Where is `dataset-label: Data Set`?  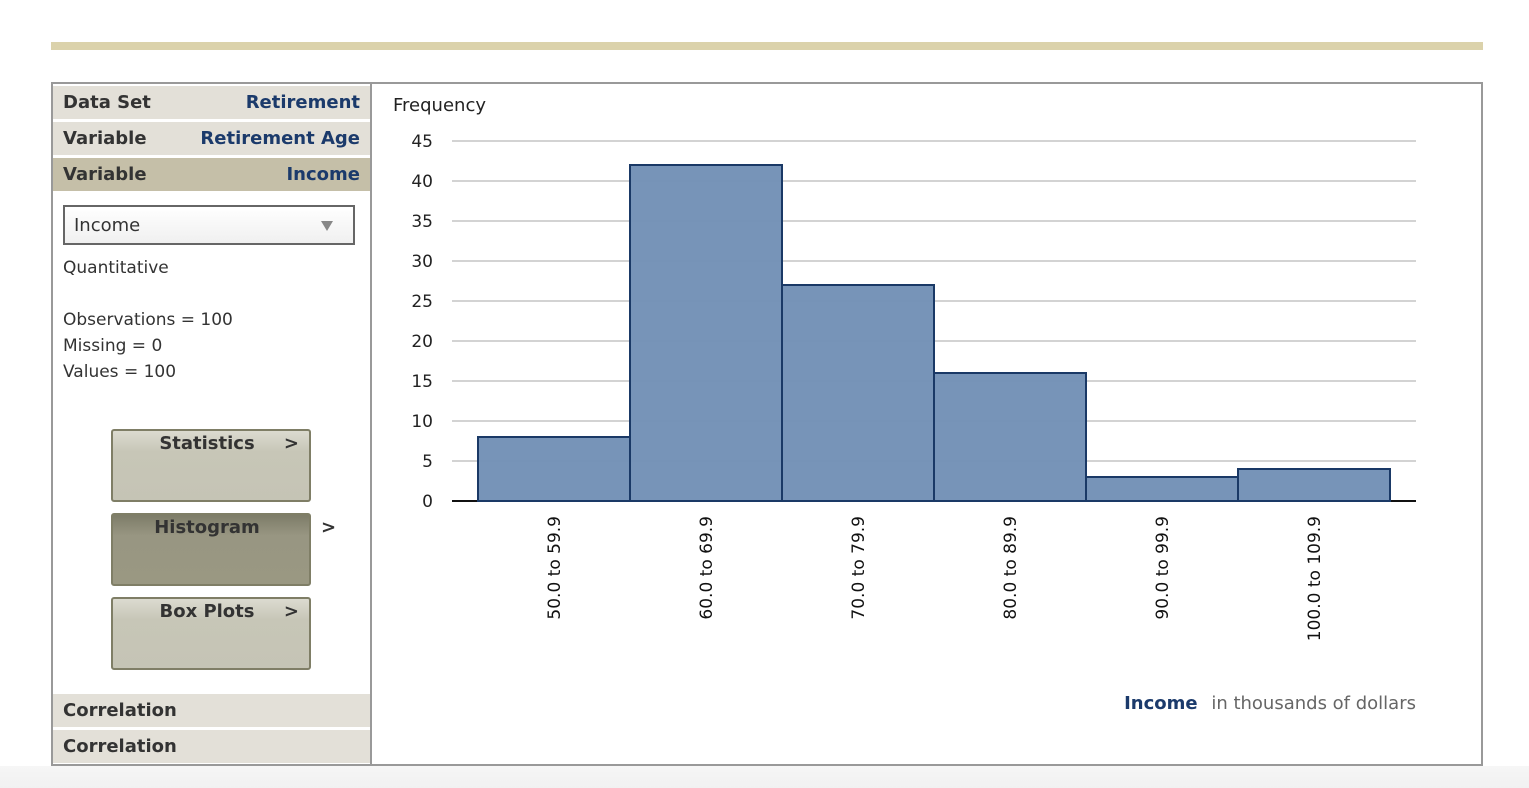
dataset-label: Data Set is located at coordinates (107, 102).